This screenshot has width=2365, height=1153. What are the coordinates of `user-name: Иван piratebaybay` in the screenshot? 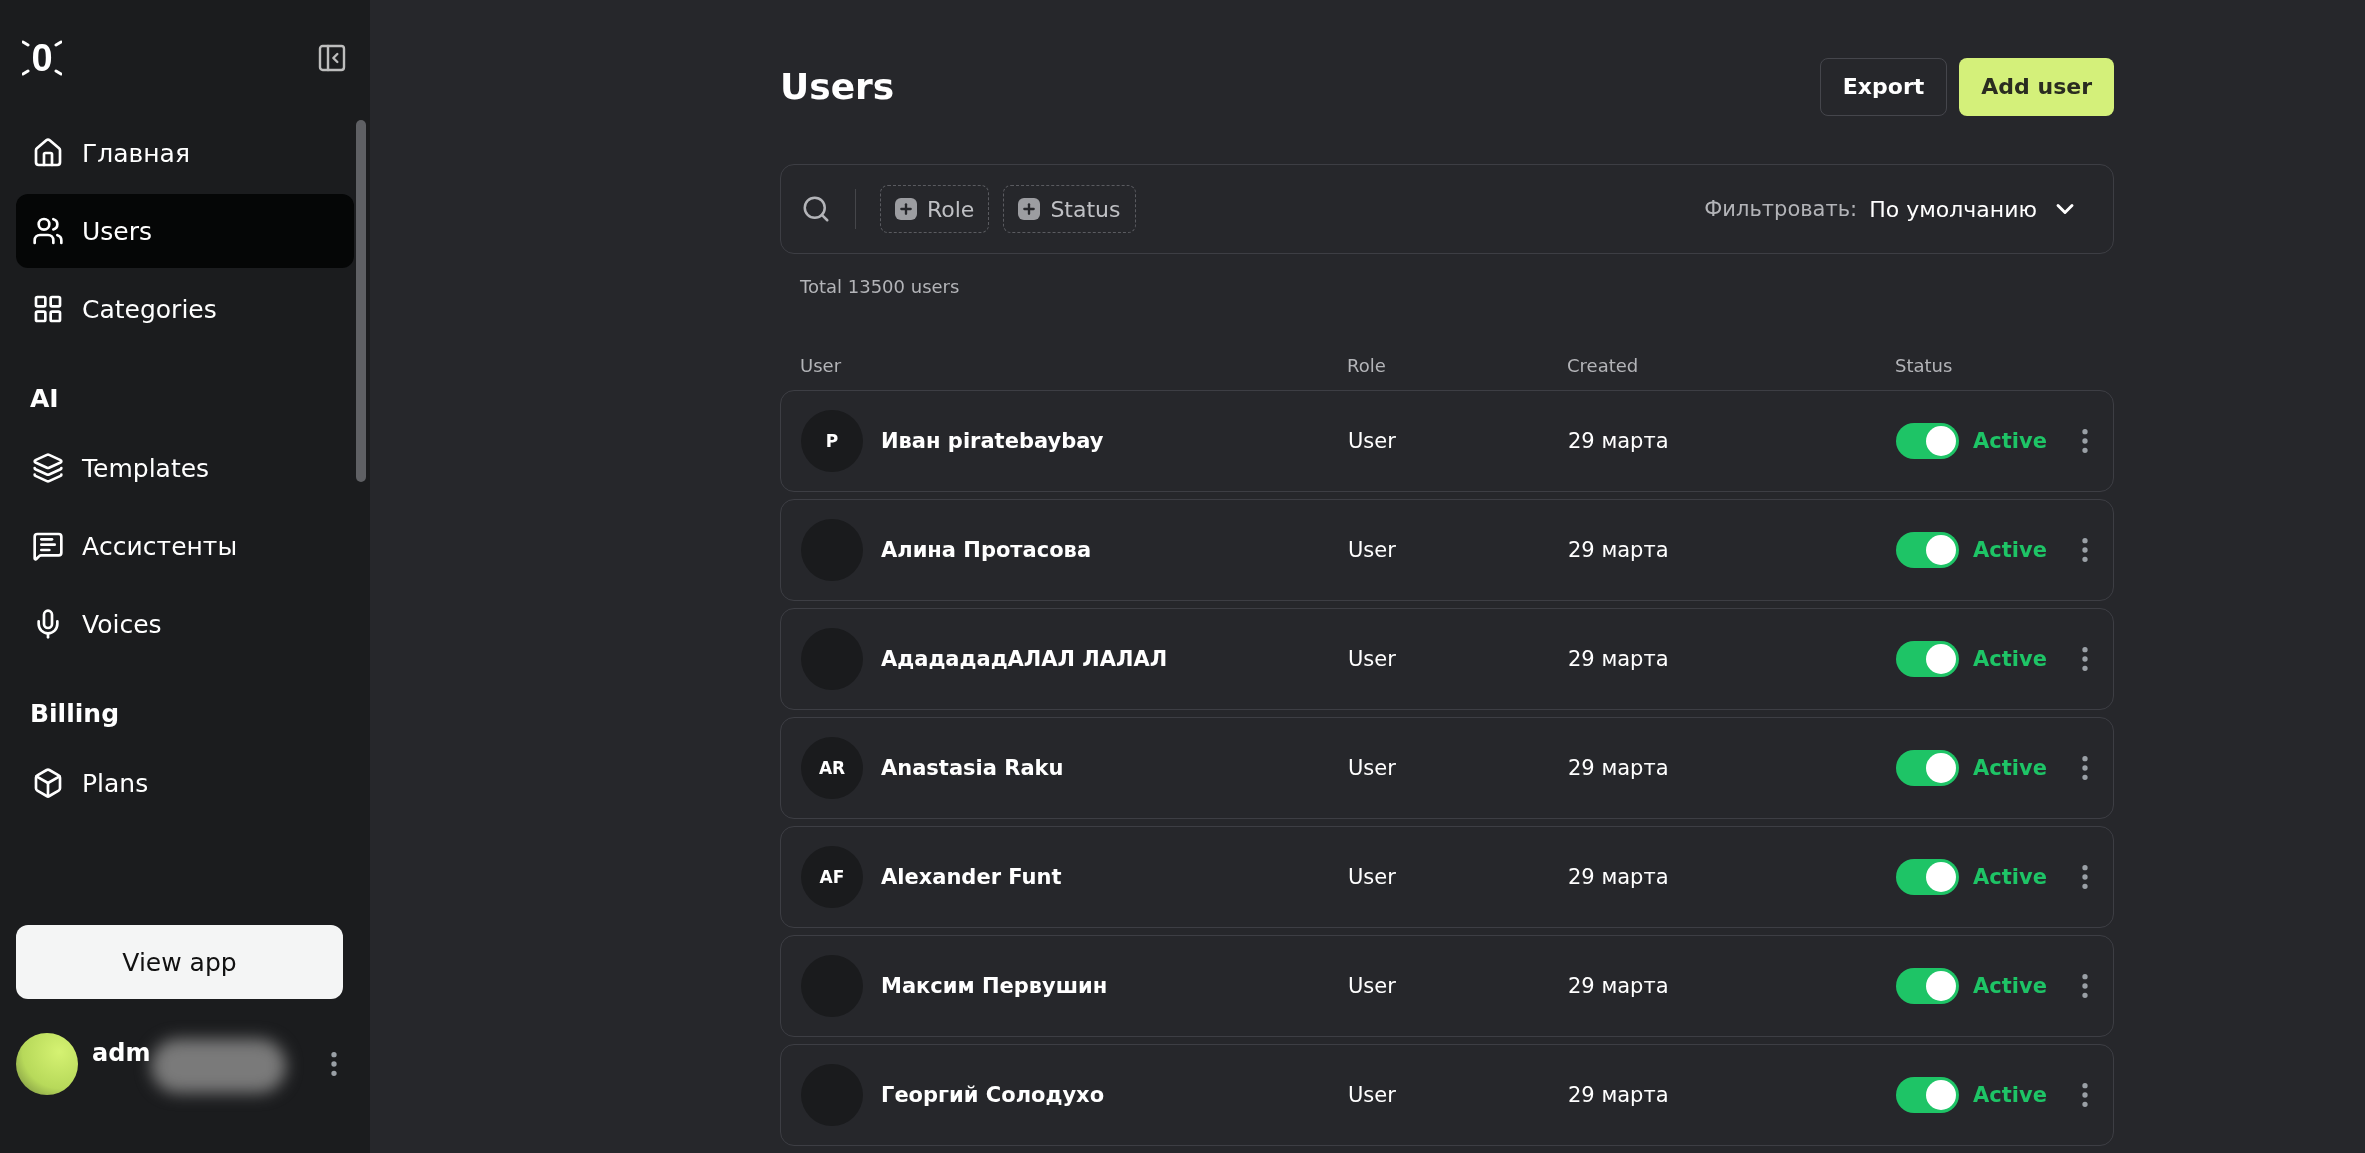 It's located at (992, 441).